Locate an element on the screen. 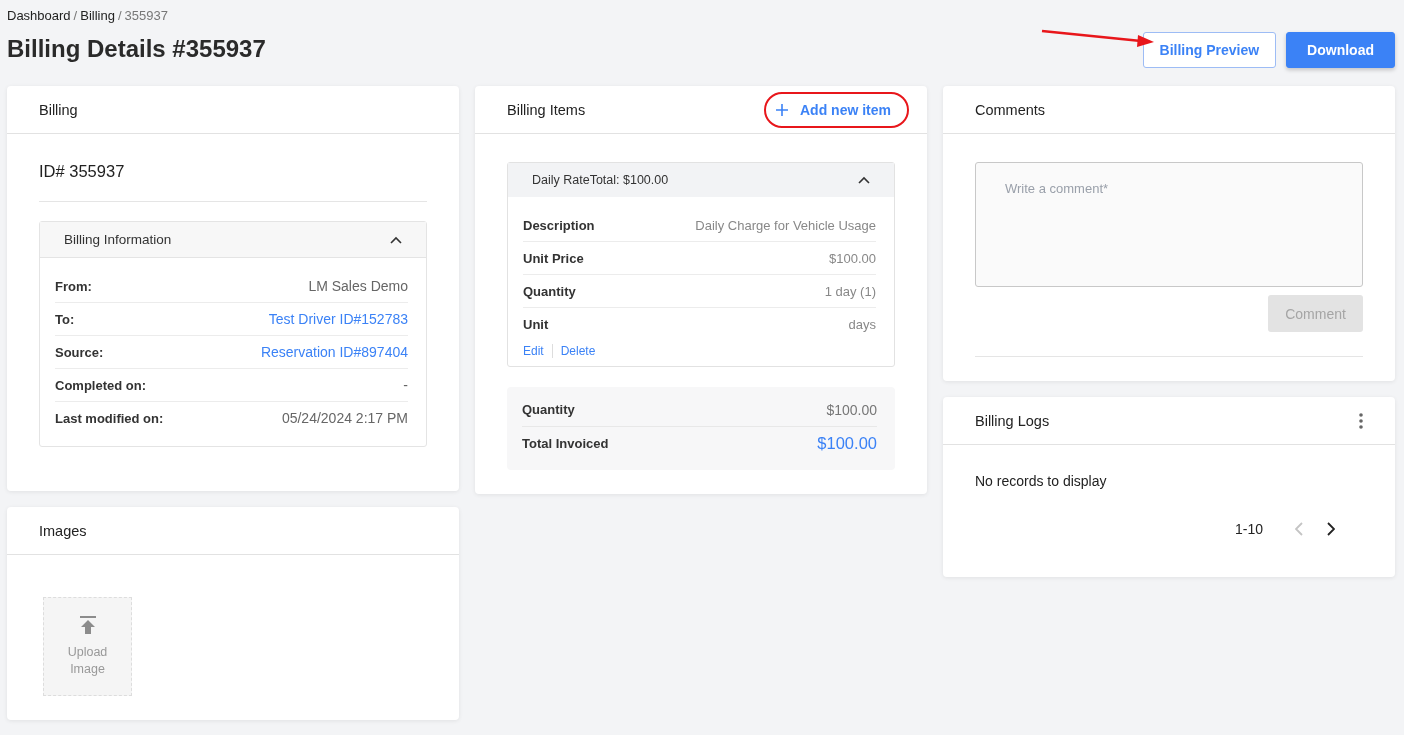 This screenshot has width=1404, height=735. download-button: Download is located at coordinates (1340, 50).